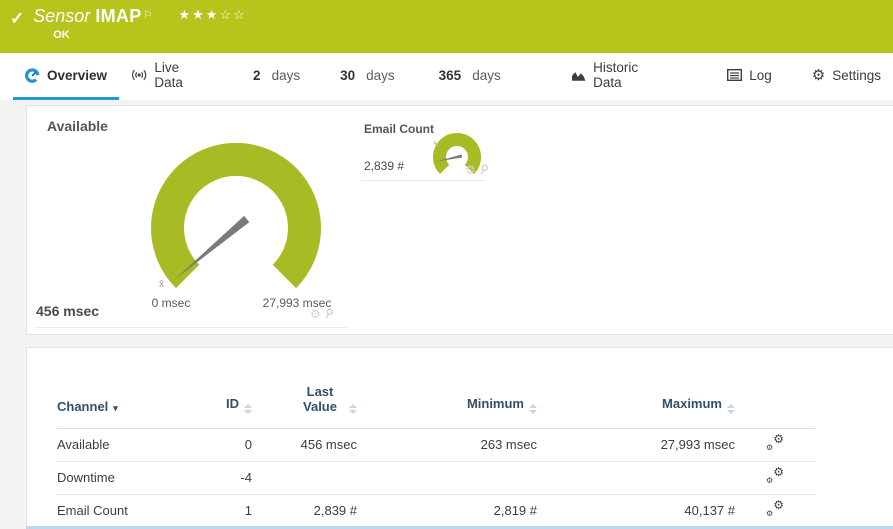 The height and width of the screenshot is (529, 893). Describe the element at coordinates (380, 75) in the screenshot. I see `tab-30-days-suffix: days` at that location.